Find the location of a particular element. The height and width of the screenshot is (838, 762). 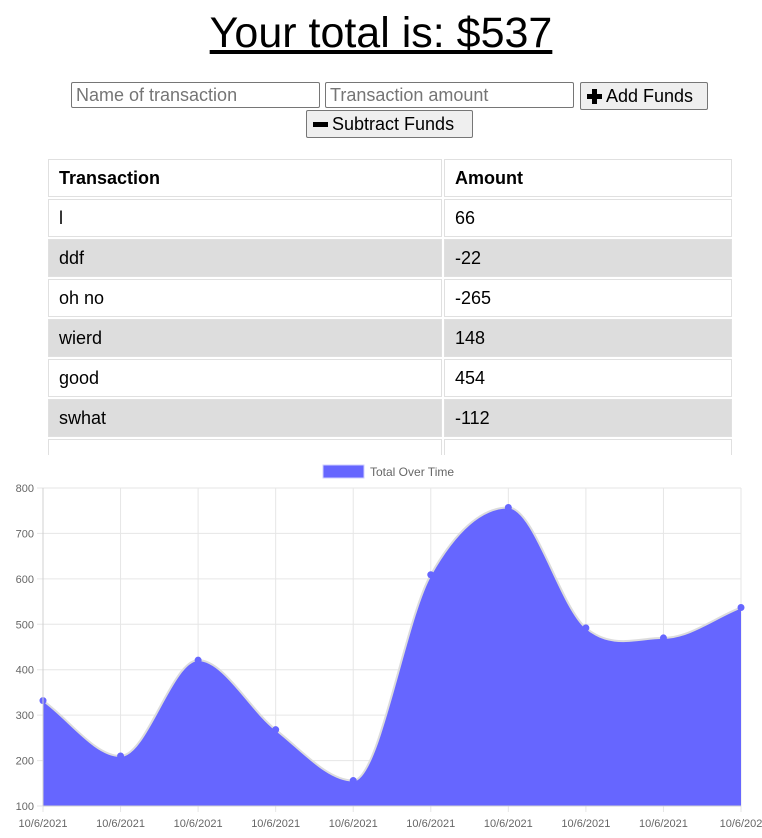

transaction-amount: 454 is located at coordinates (588, 378).